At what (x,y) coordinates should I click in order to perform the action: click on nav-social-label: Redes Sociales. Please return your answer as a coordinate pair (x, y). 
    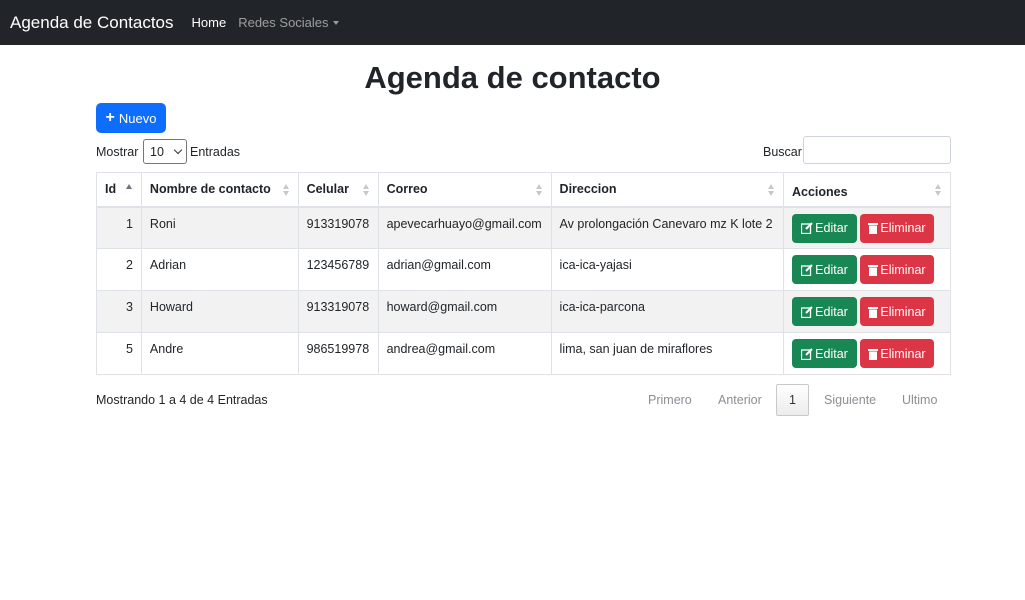
    Looking at the image, I should click on (283, 22).